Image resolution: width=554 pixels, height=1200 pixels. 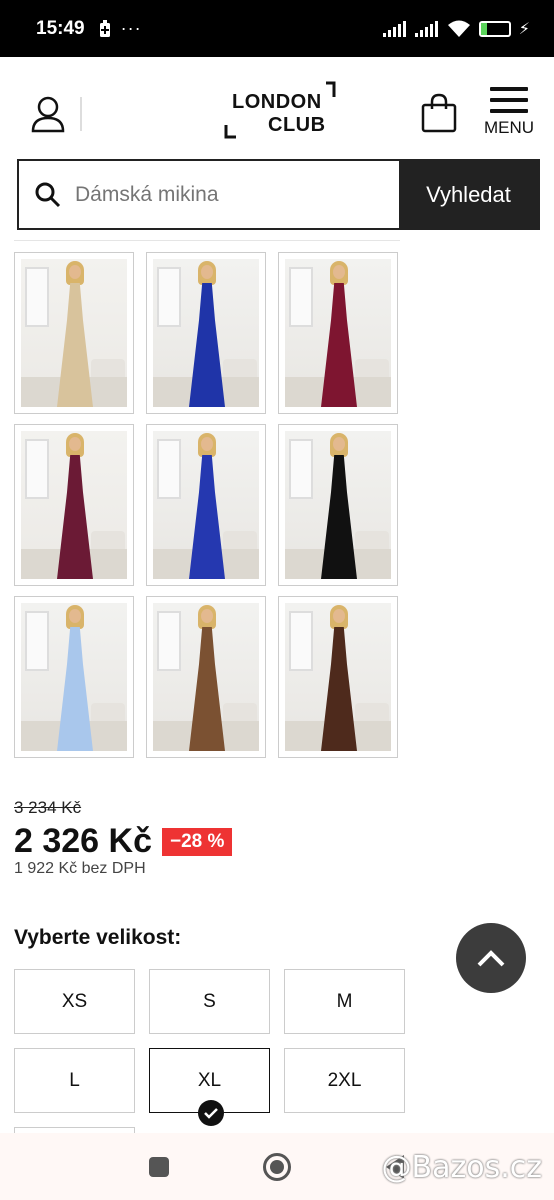 I want to click on size-label: L, so click(x=74, y=1080).